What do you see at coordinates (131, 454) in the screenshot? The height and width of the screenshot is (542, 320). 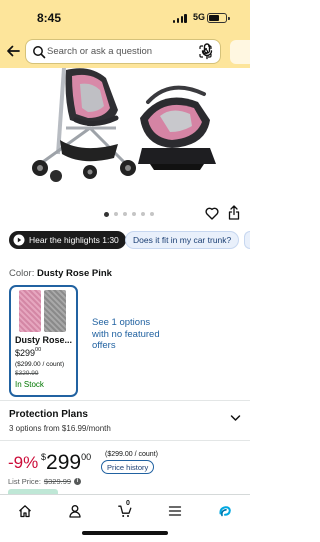 I see `unit-price: ($299.00 / count)` at bounding box center [131, 454].